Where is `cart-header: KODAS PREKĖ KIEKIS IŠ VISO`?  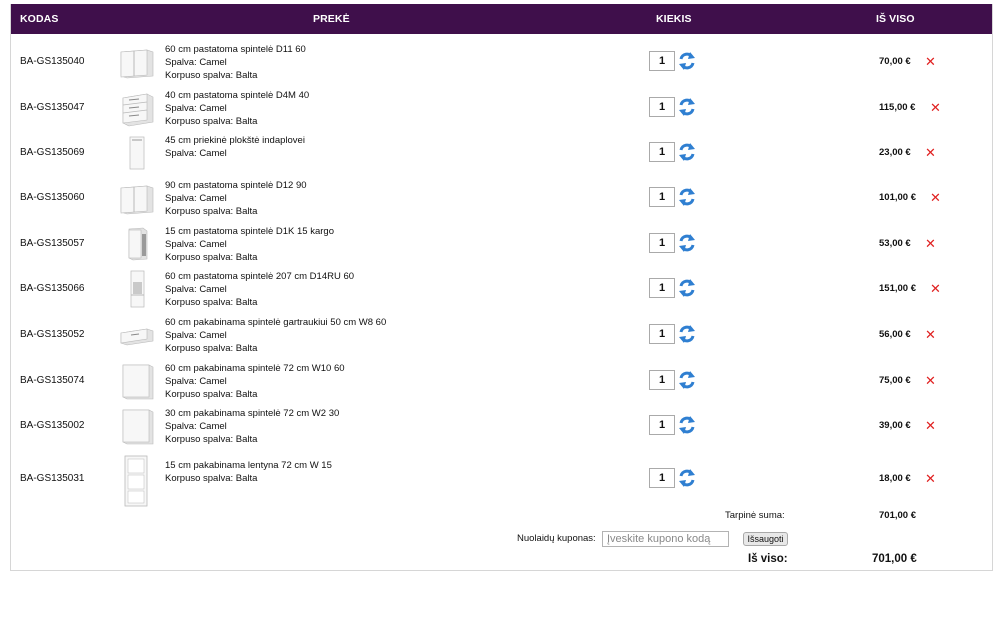 cart-header: KODAS PREKĖ KIEKIS IŠ VISO is located at coordinates (501, 19).